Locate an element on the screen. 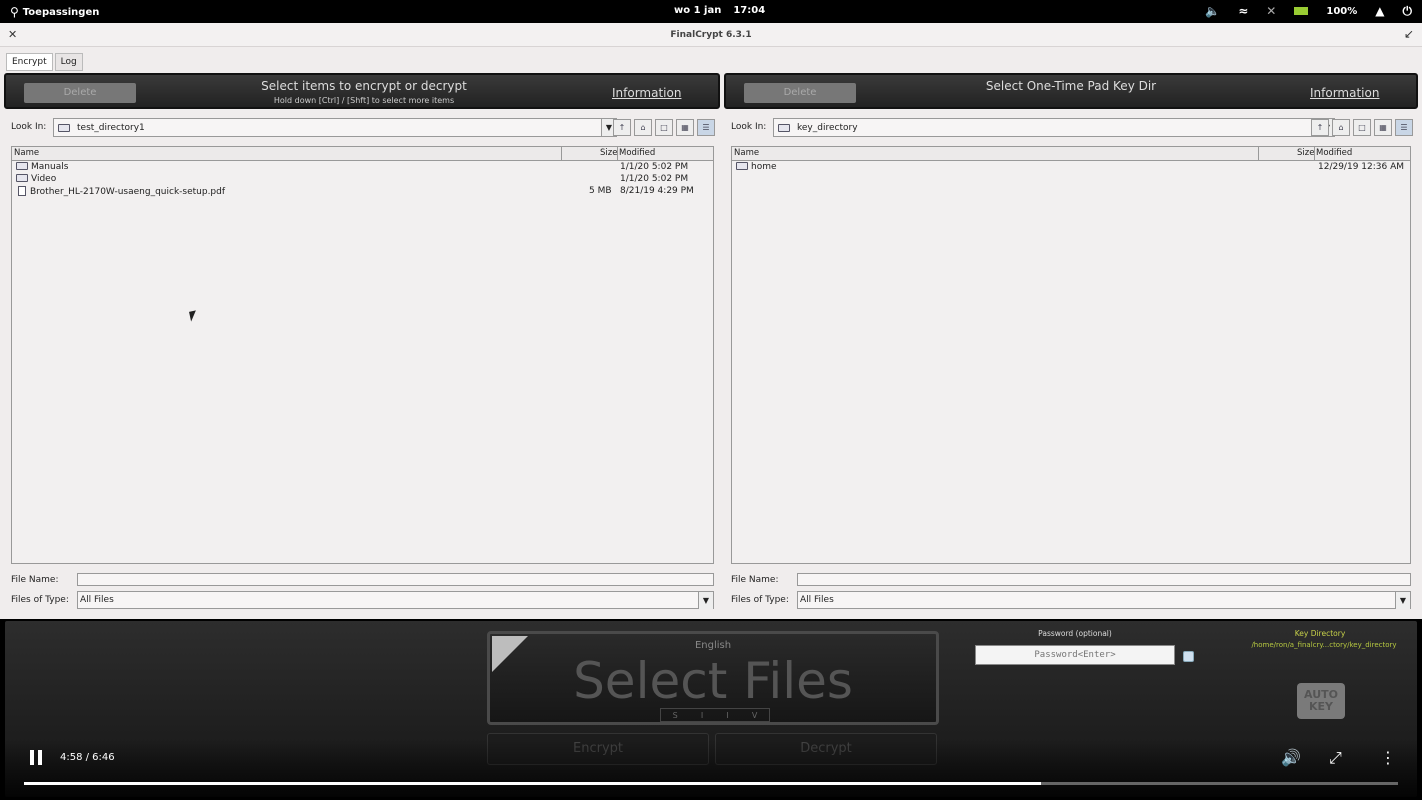 This screenshot has width=1422, height=800. activities-button: ⚲ Toepassingen is located at coordinates (54, 12).